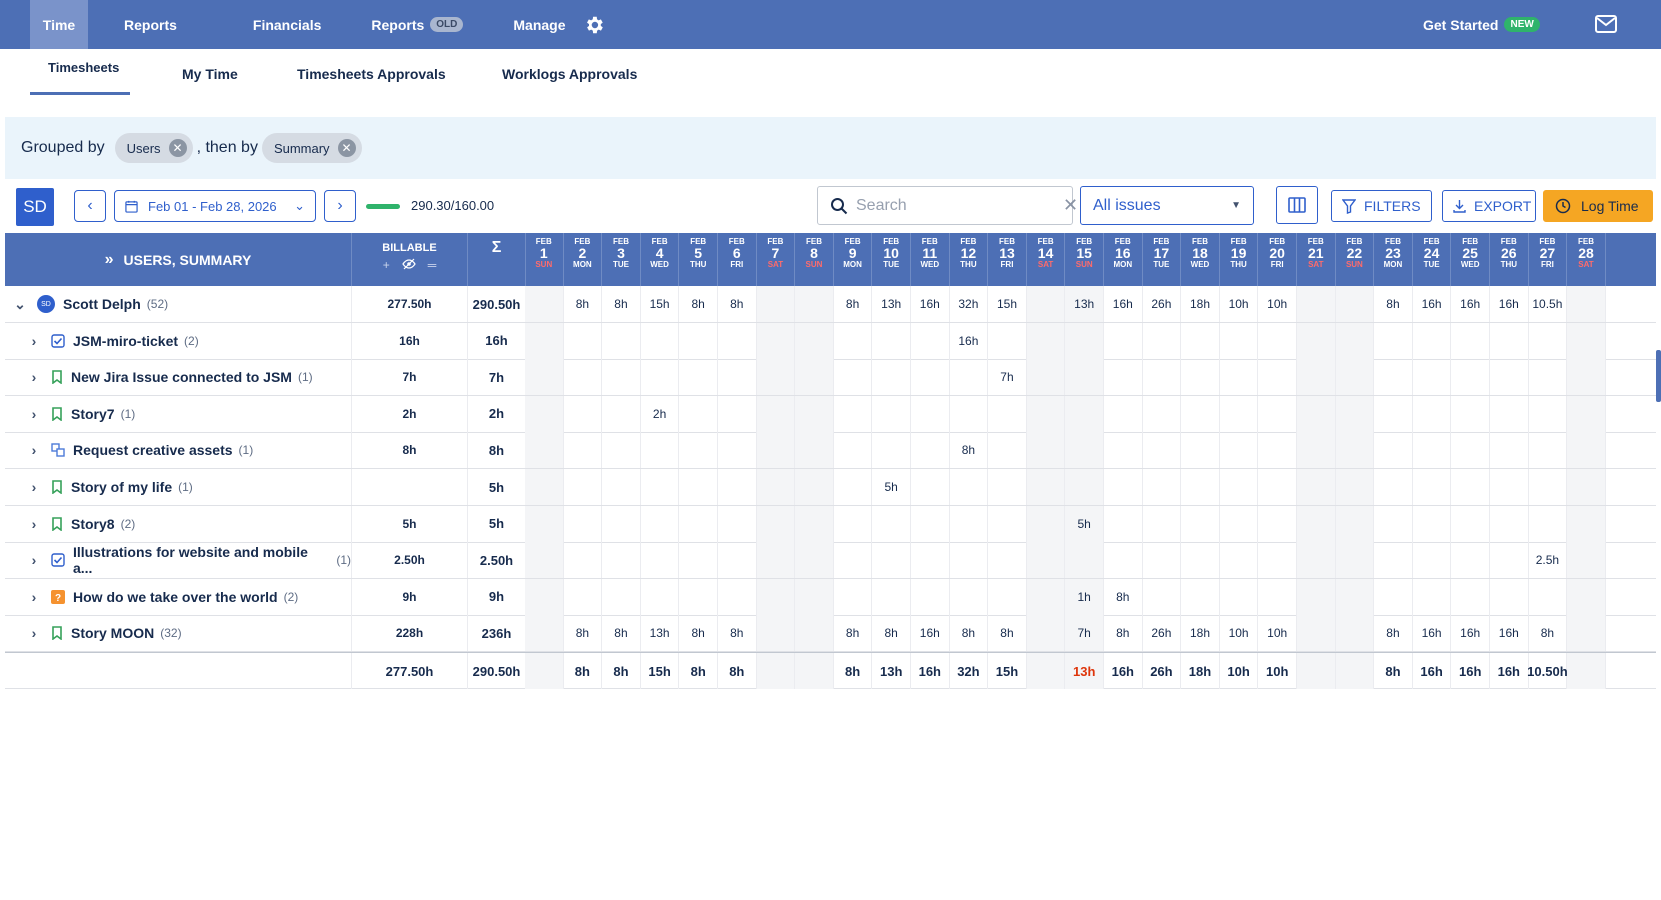  Describe the element at coordinates (1598, 206) in the screenshot. I see `log-time-button: Log Time` at that location.